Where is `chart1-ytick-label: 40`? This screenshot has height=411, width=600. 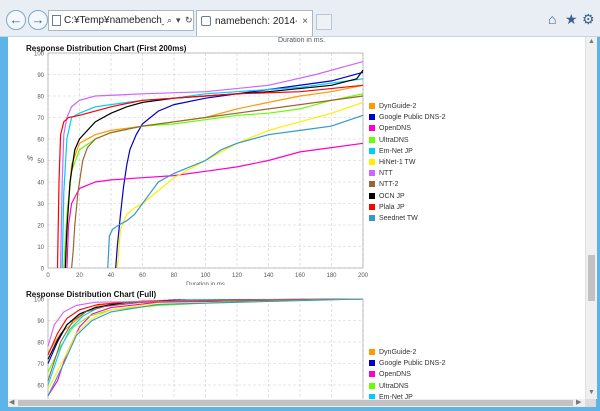
chart1-ytick-label: 40 is located at coordinates (40, 184).